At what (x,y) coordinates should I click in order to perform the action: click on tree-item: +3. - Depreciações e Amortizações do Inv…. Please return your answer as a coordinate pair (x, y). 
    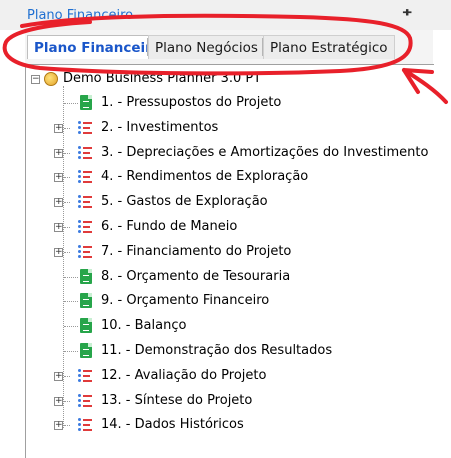
    Looking at the image, I should click on (230, 153).